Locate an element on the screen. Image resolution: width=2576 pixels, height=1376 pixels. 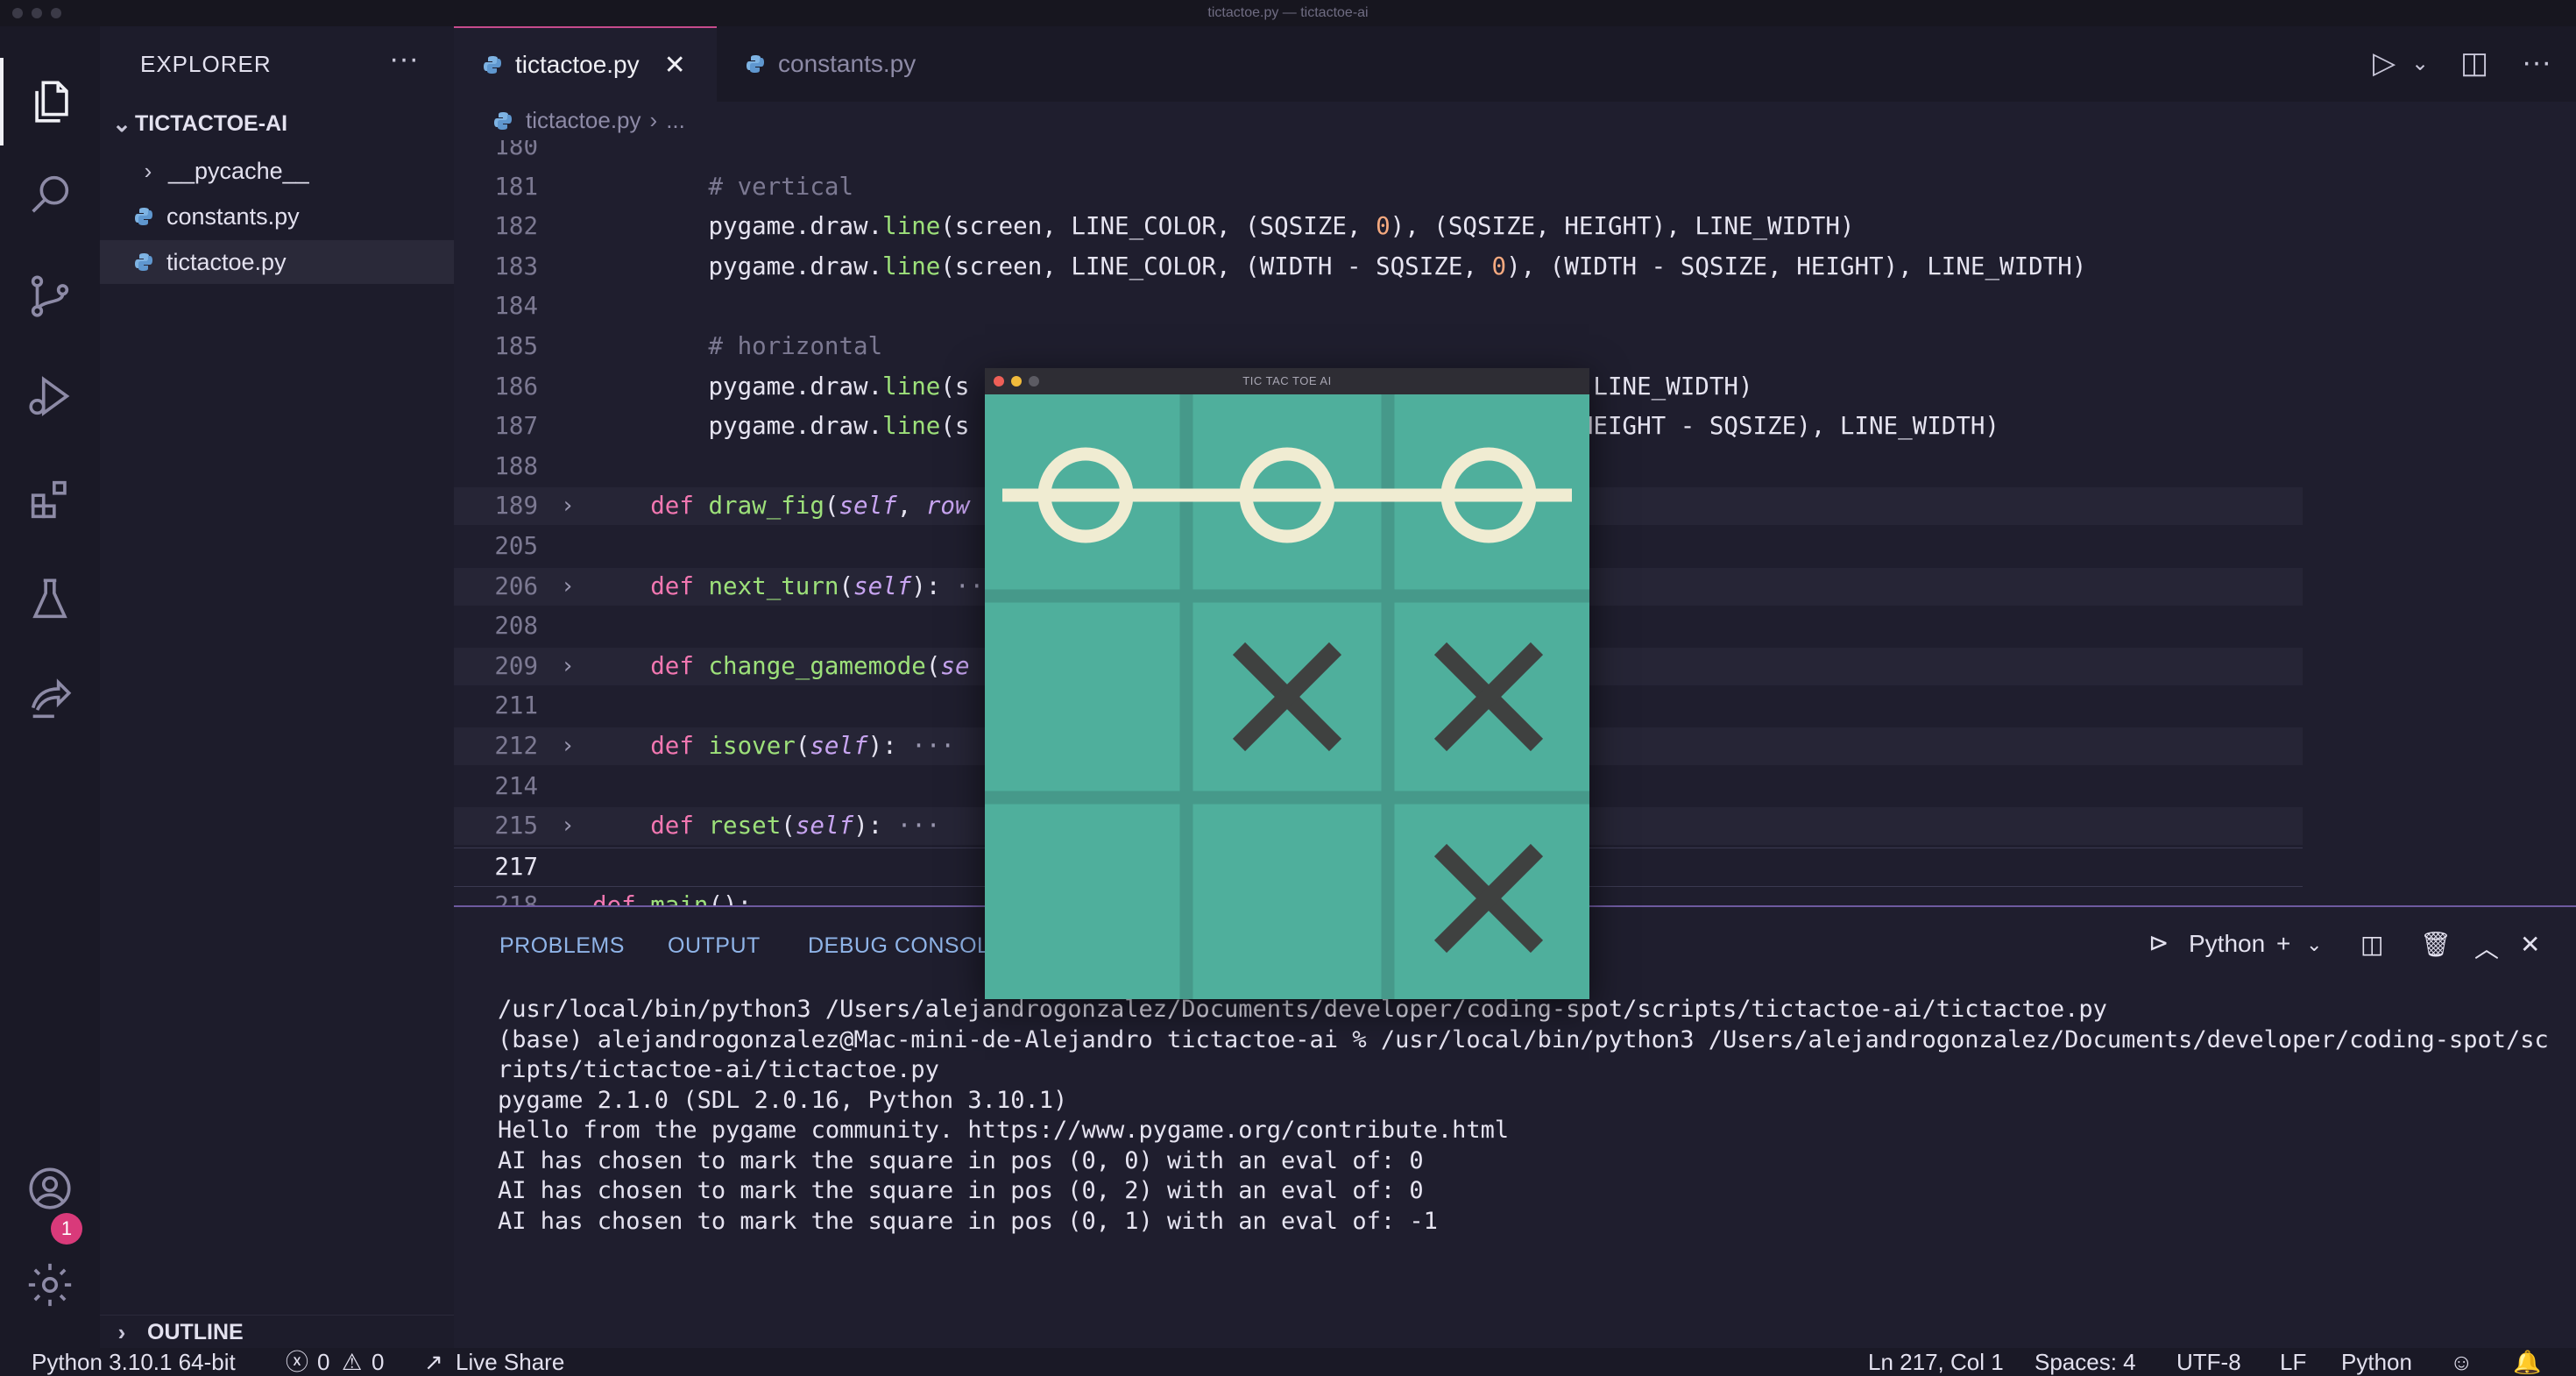
line-number: 217 is located at coordinates (516, 866).